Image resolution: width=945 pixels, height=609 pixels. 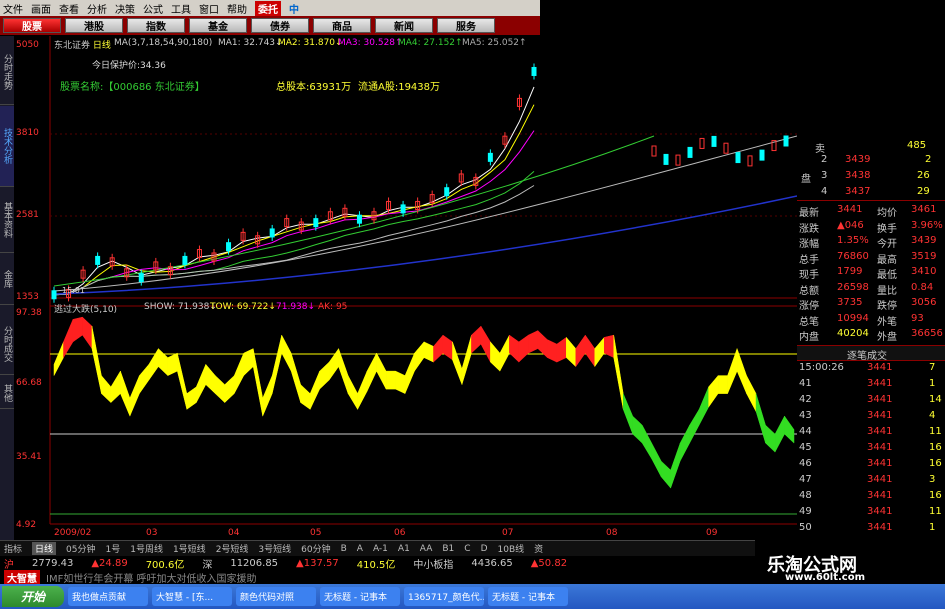 What do you see at coordinates (426, 549) in the screenshot?
I see `period-aa: AA` at bounding box center [426, 549].